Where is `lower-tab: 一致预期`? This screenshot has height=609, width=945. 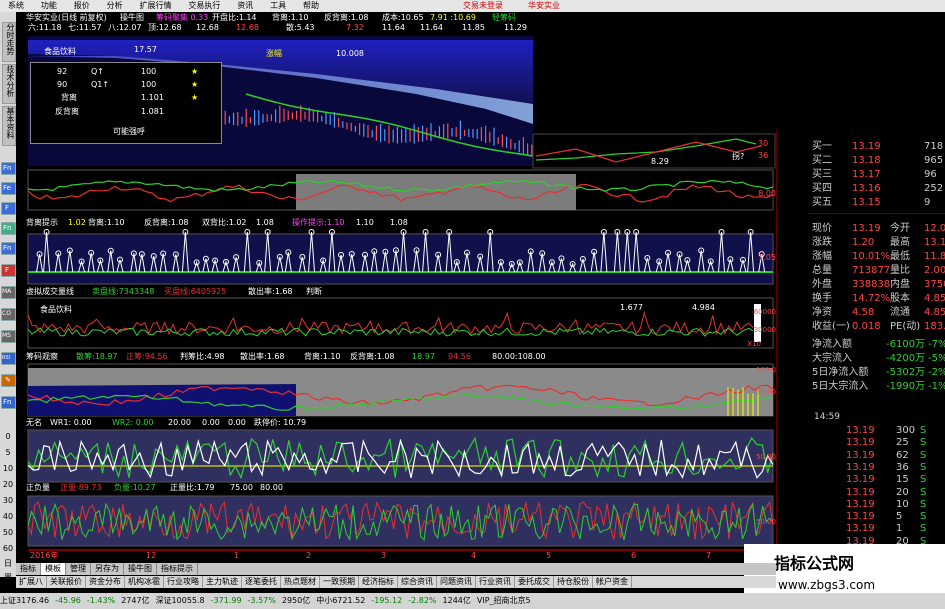 lower-tab: 一致预期 is located at coordinates (339, 582).